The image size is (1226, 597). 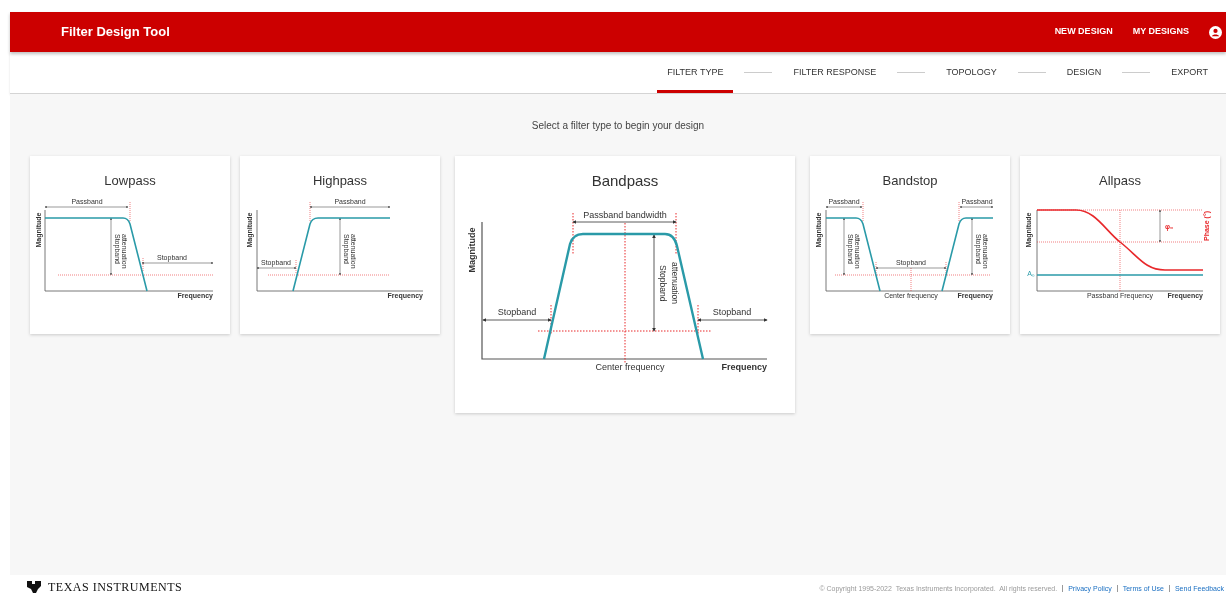 What do you see at coordinates (618, 126) in the screenshot?
I see `instruction-text: Select a filter type to begin your design` at bounding box center [618, 126].